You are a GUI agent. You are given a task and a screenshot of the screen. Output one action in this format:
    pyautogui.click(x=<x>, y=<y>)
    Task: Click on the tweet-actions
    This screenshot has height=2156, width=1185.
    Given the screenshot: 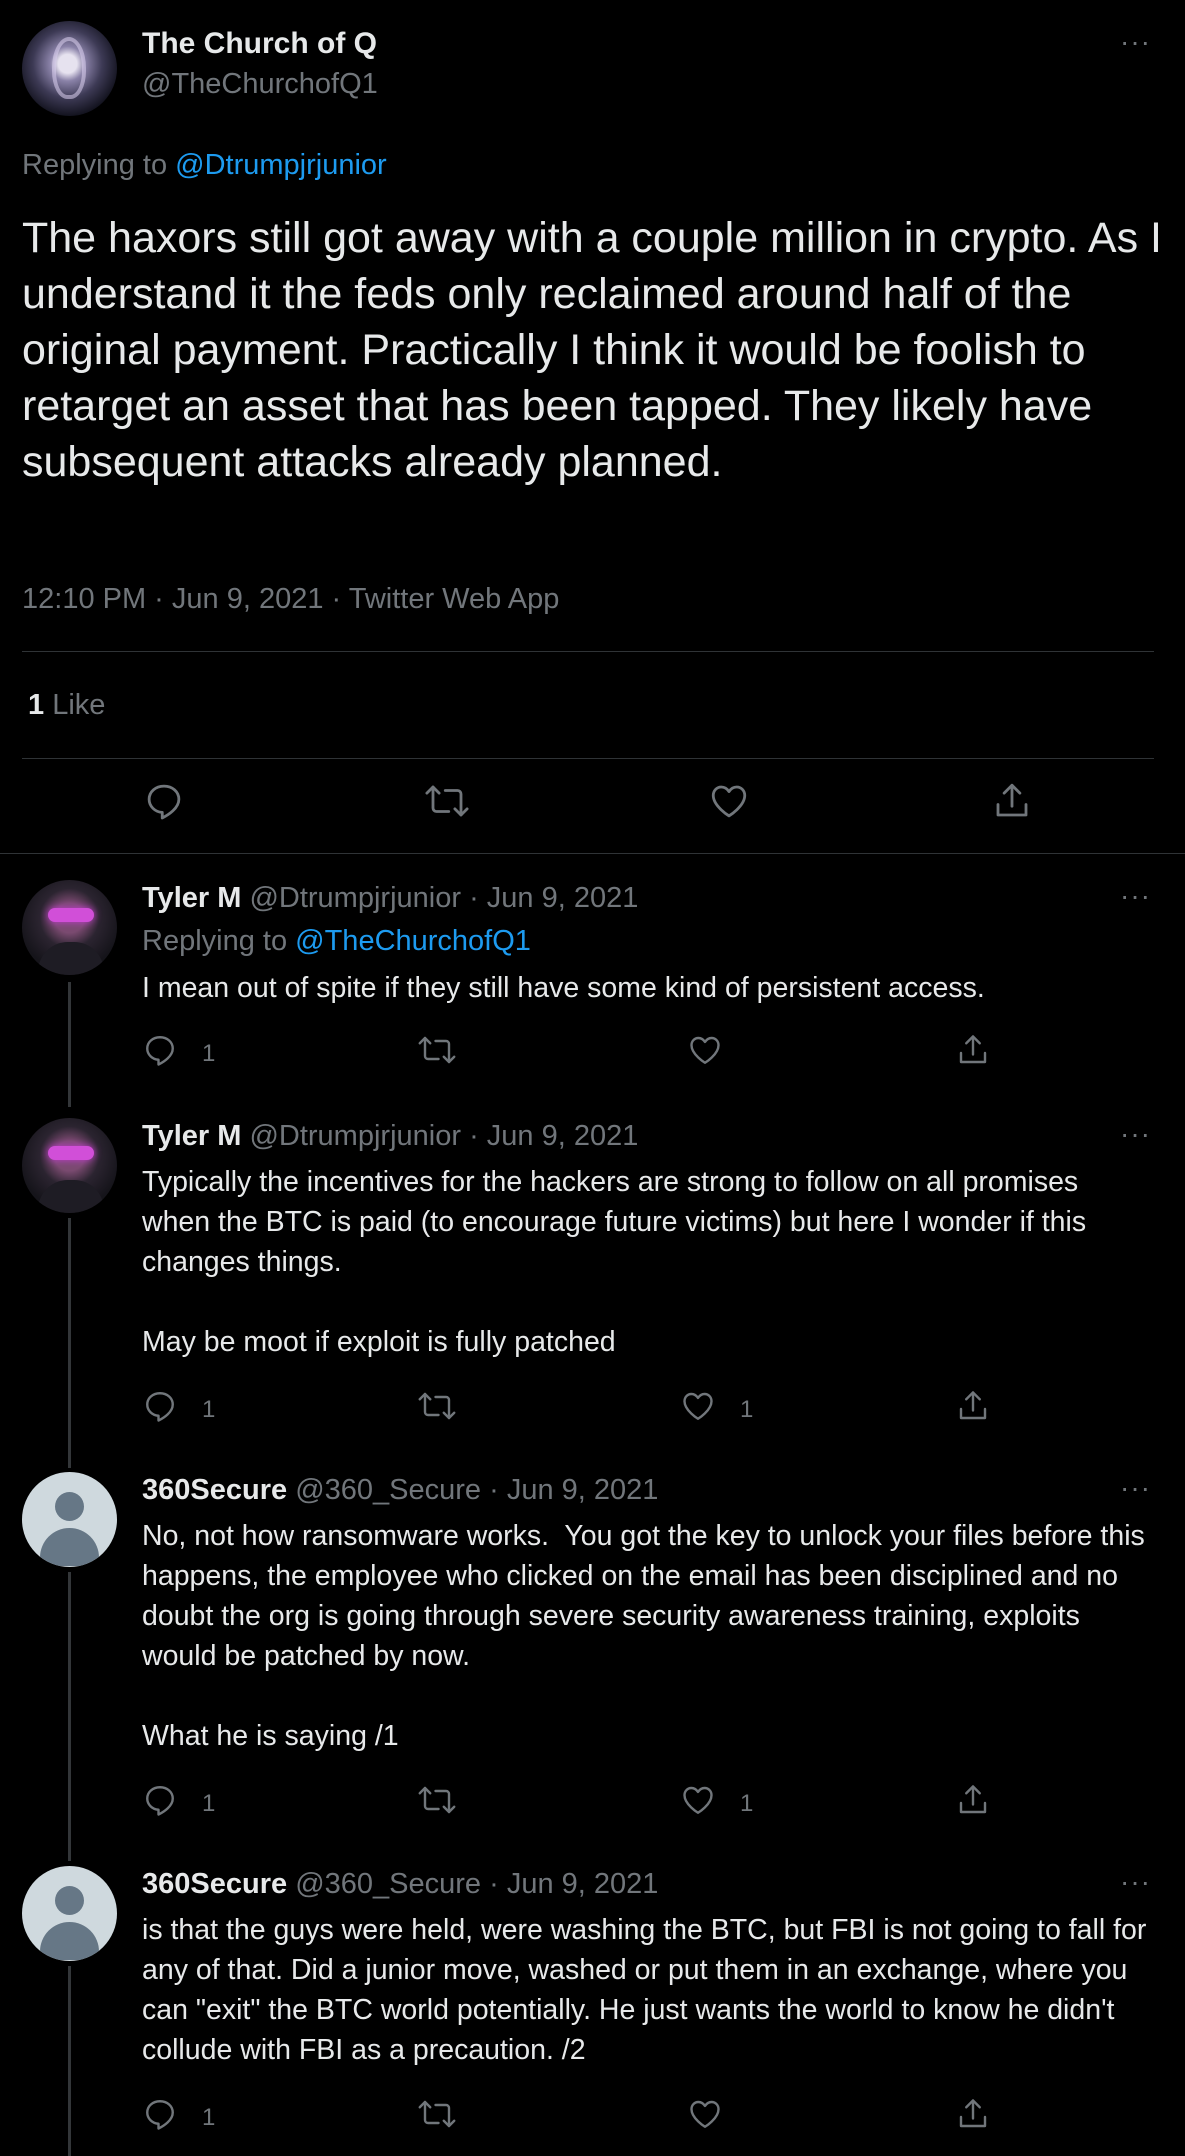 What is the action you would take?
    pyautogui.click(x=592, y=805)
    